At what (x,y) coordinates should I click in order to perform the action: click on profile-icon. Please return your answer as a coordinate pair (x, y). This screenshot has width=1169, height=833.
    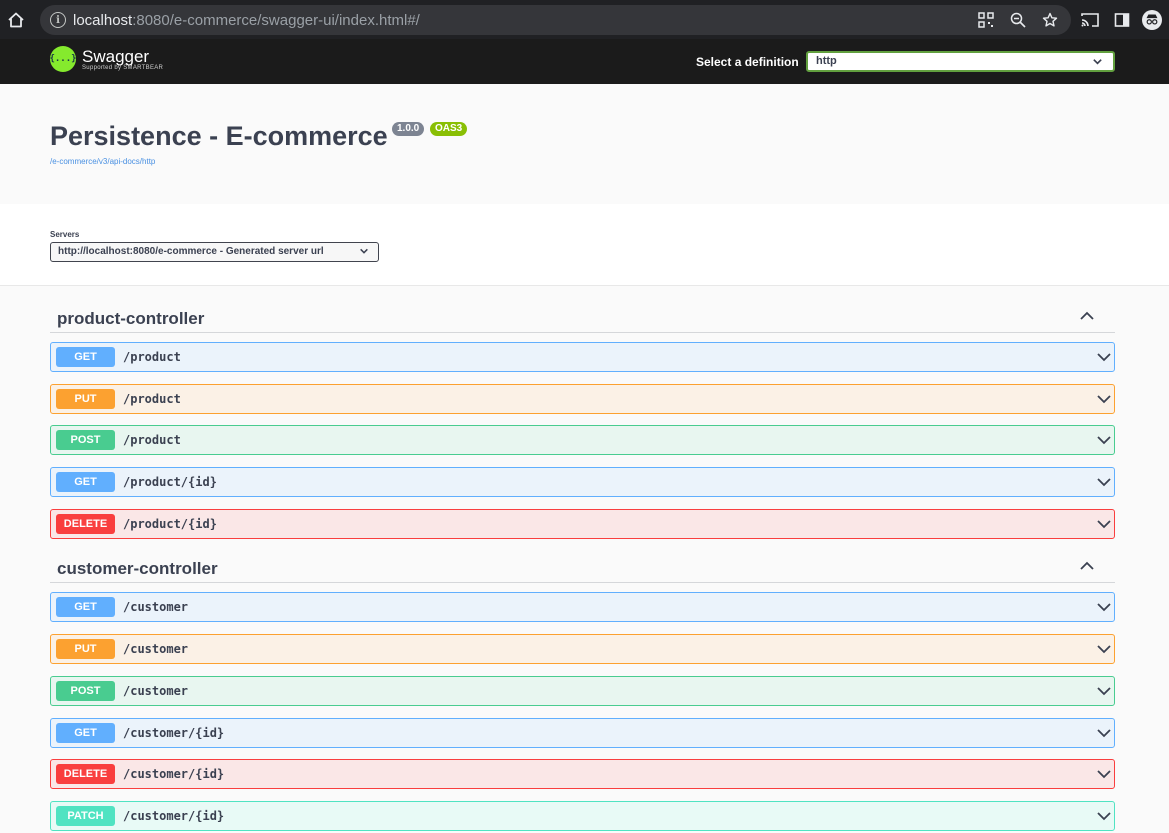
    Looking at the image, I should click on (1152, 20).